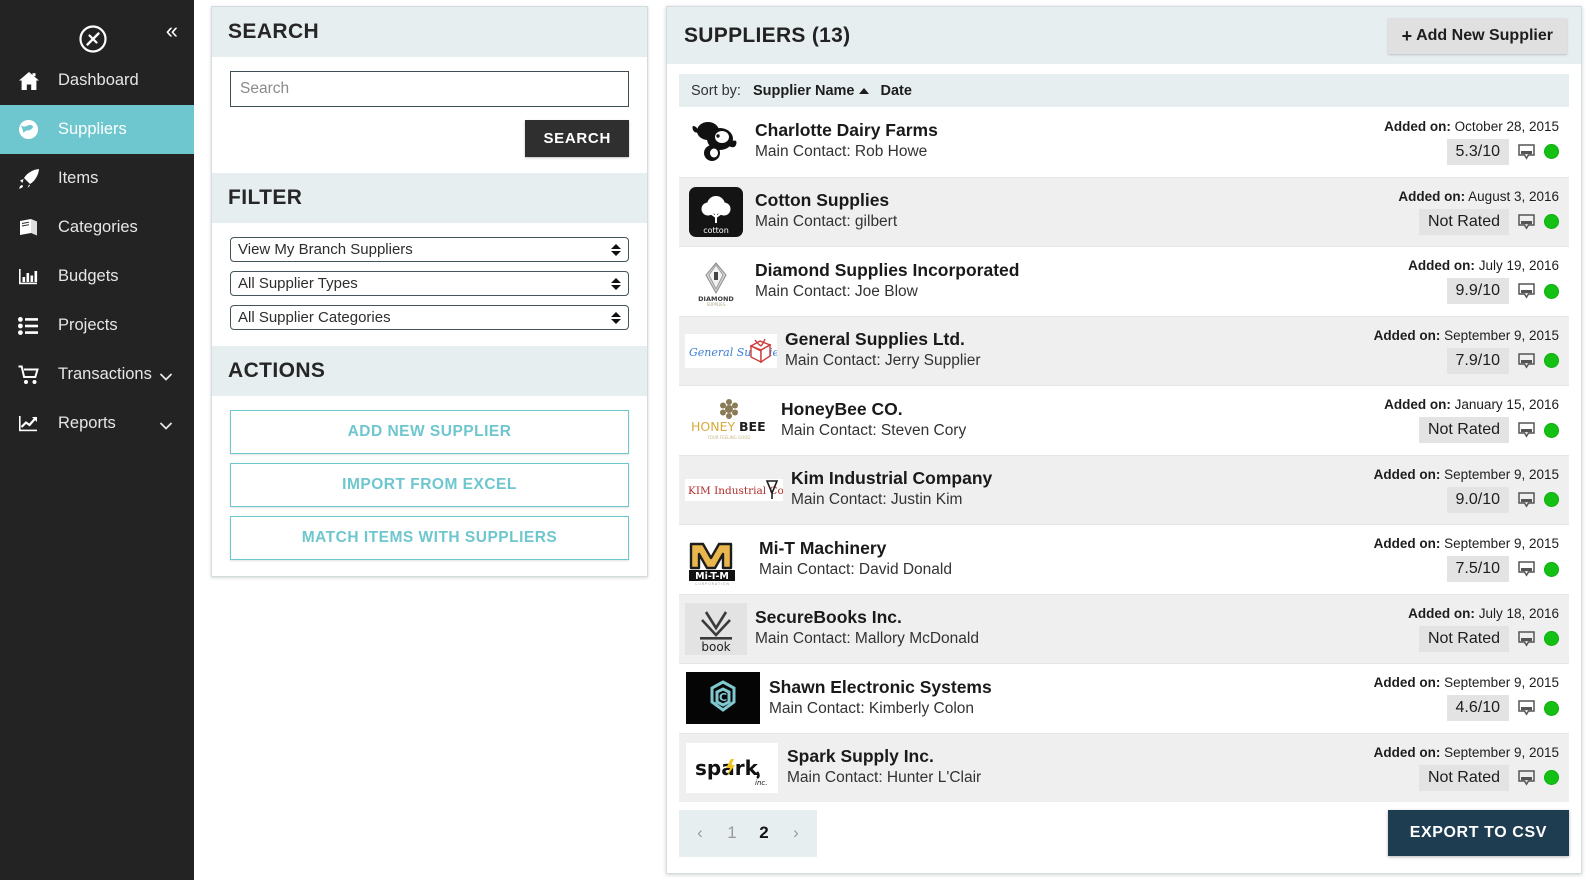 The width and height of the screenshot is (1594, 880). What do you see at coordinates (732, 833) in the screenshot?
I see `pagination-page-1: 1` at bounding box center [732, 833].